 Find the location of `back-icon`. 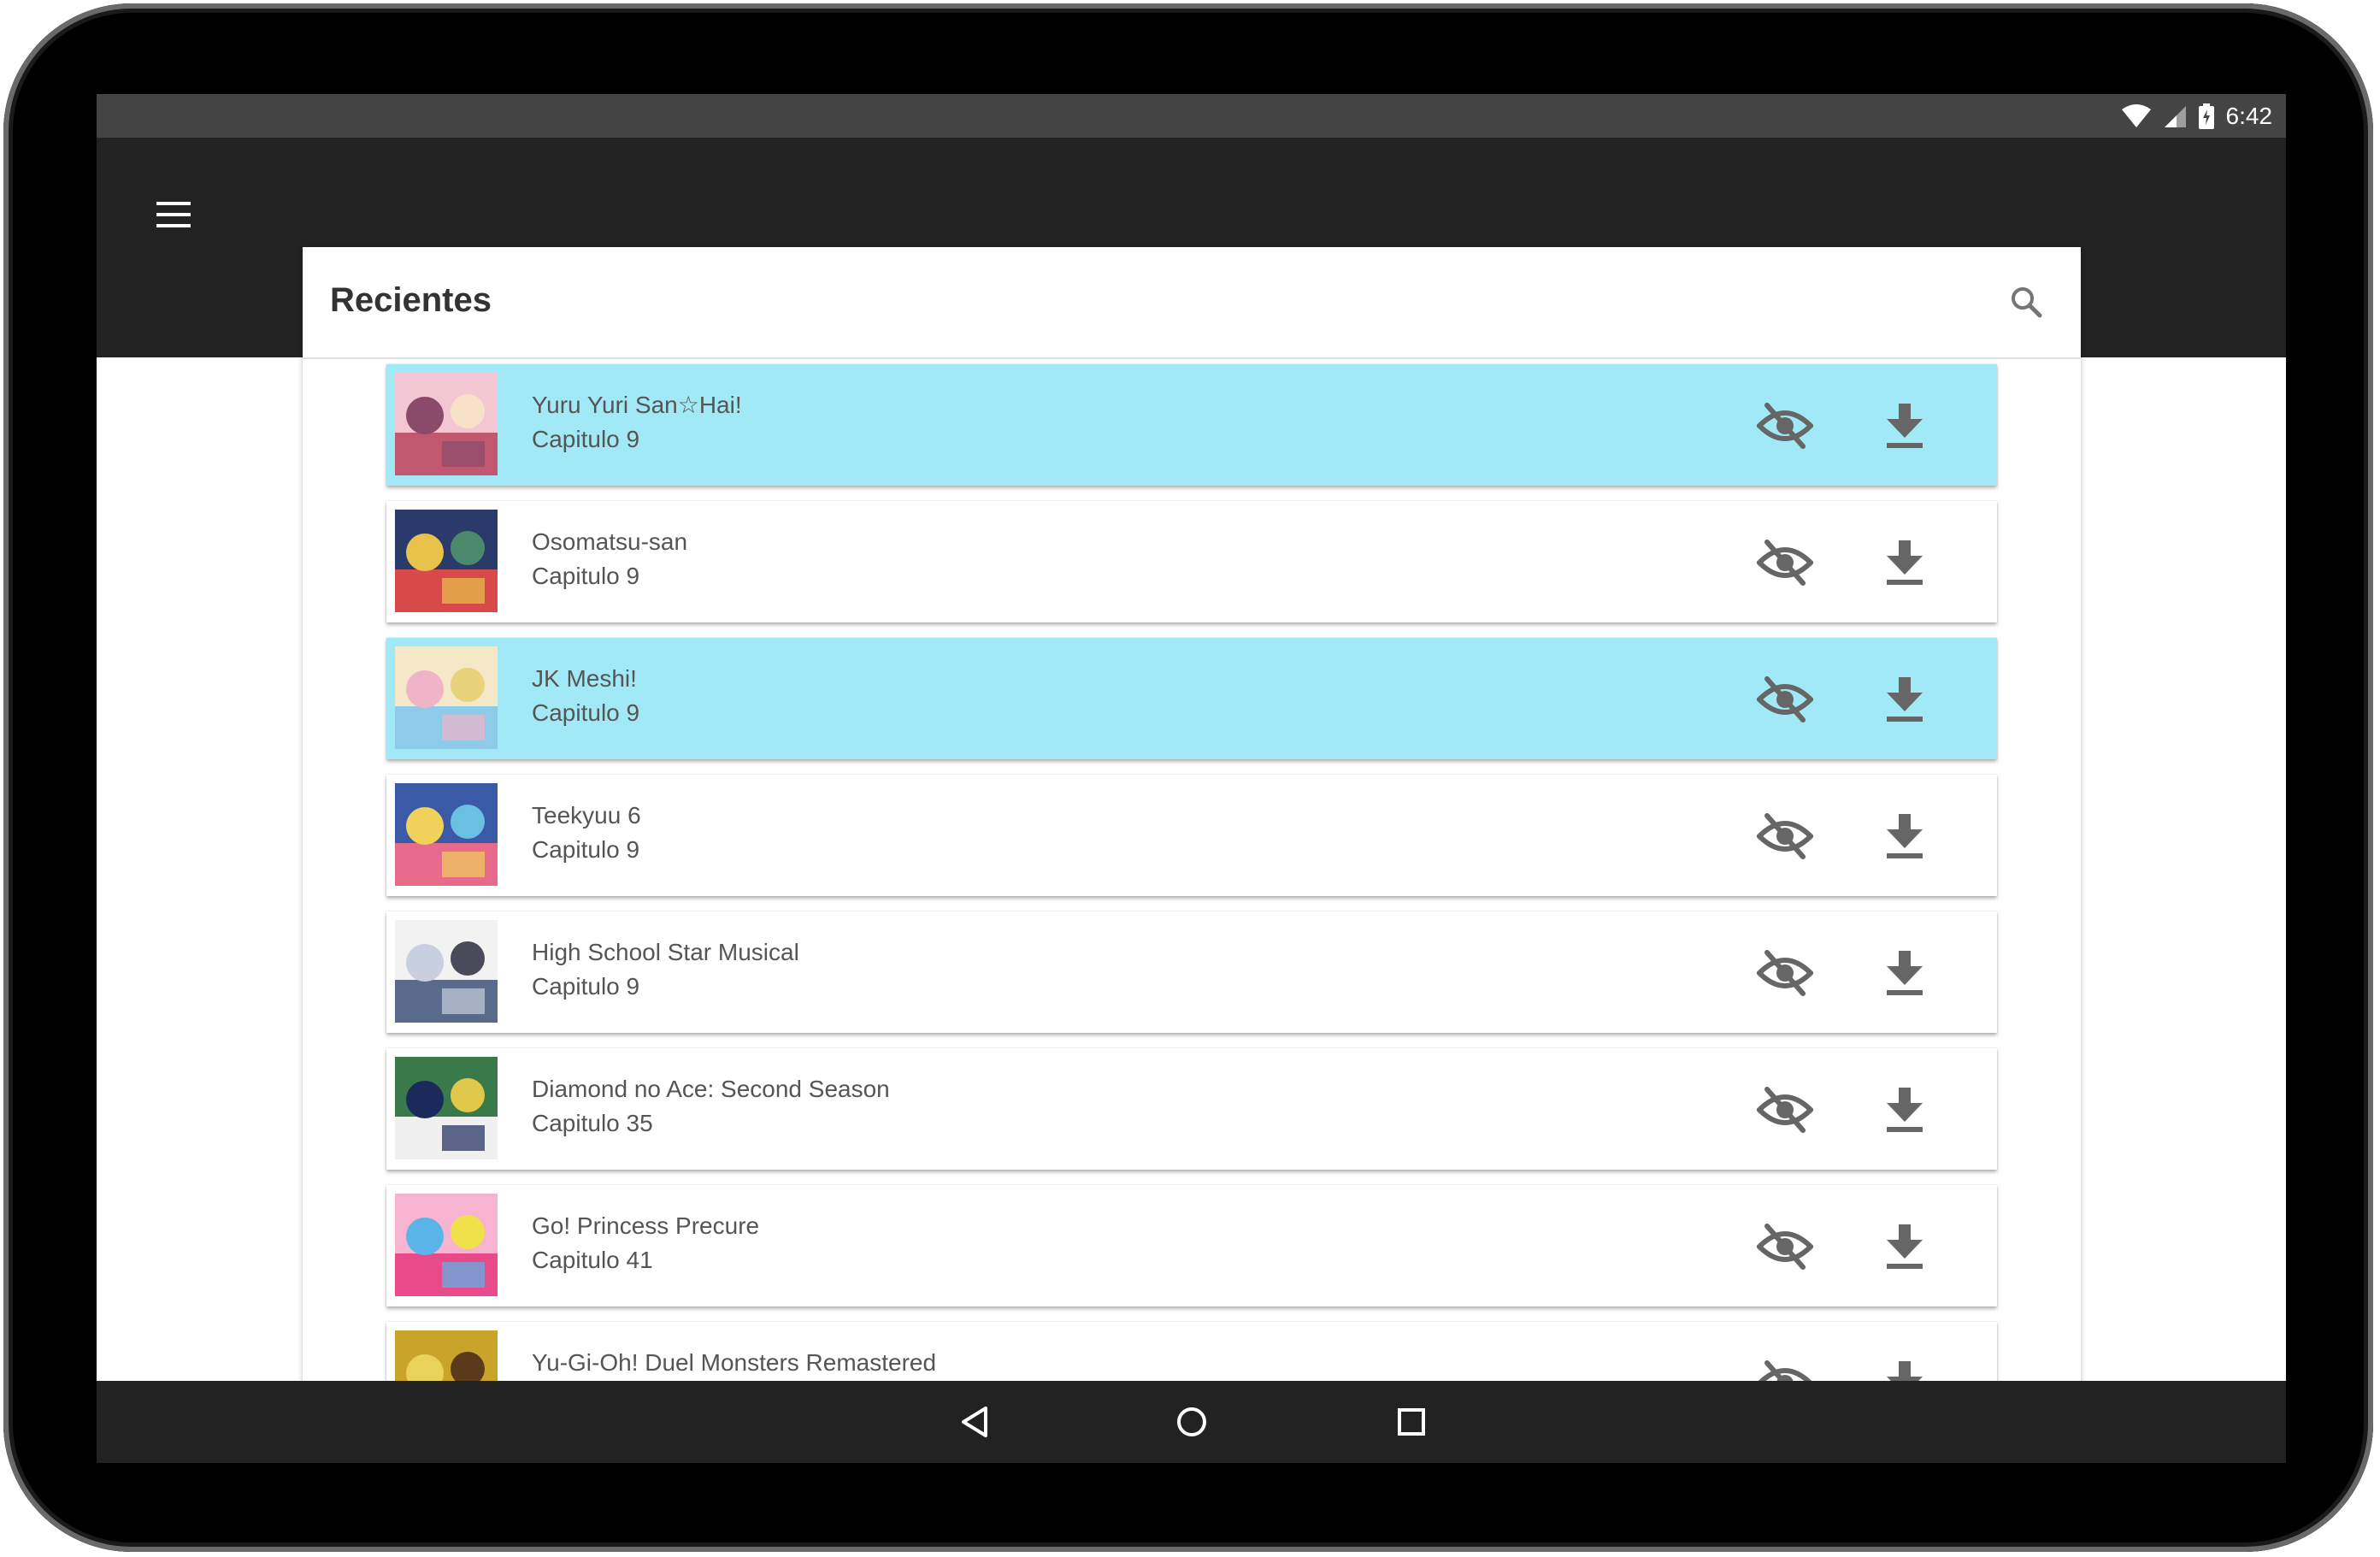

back-icon is located at coordinates (975, 1422).